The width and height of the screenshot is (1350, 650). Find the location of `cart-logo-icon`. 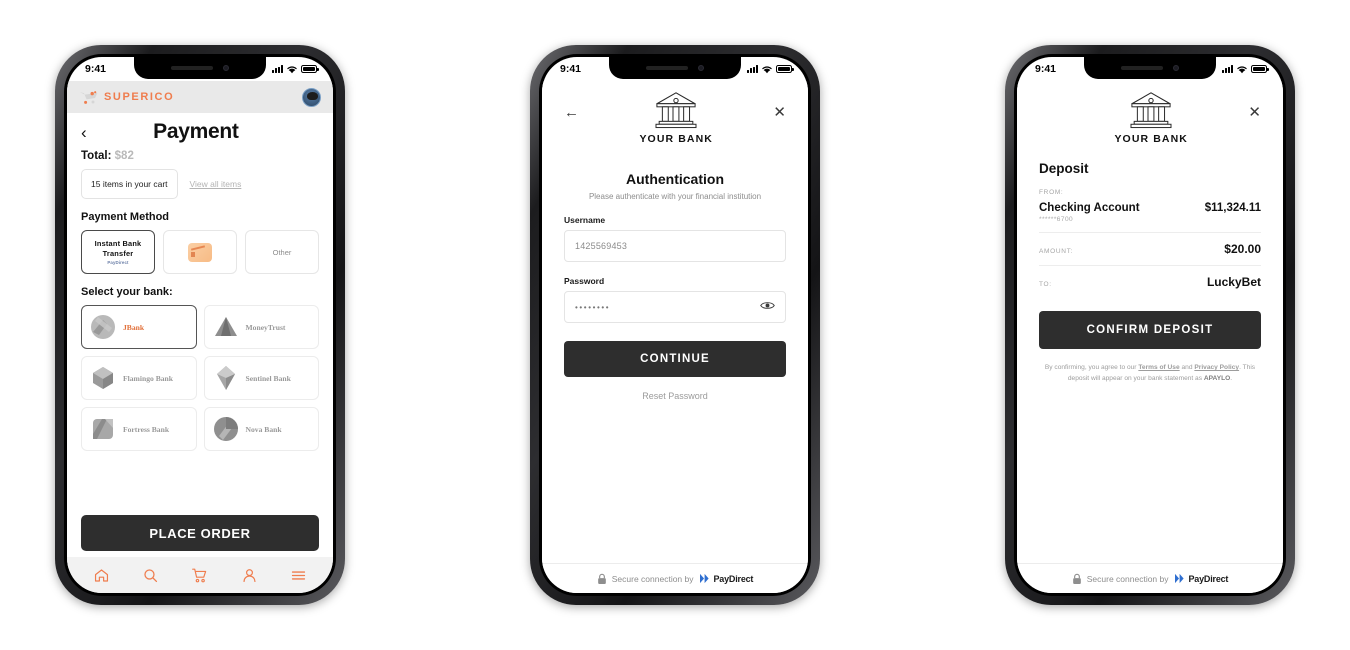

cart-logo-icon is located at coordinates (89, 97).